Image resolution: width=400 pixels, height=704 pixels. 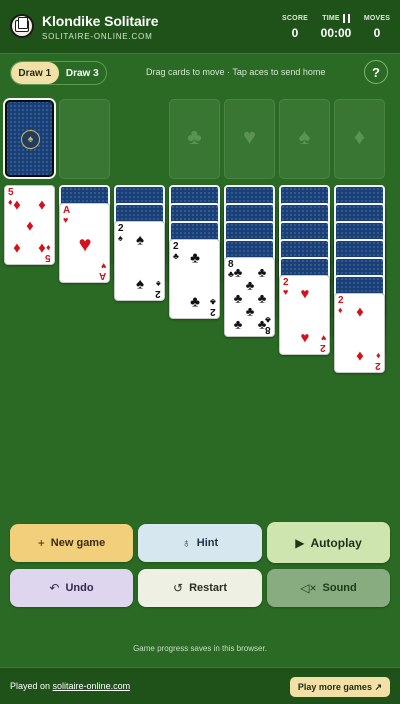 I want to click on stock-pile: ♠, so click(x=29, y=138).